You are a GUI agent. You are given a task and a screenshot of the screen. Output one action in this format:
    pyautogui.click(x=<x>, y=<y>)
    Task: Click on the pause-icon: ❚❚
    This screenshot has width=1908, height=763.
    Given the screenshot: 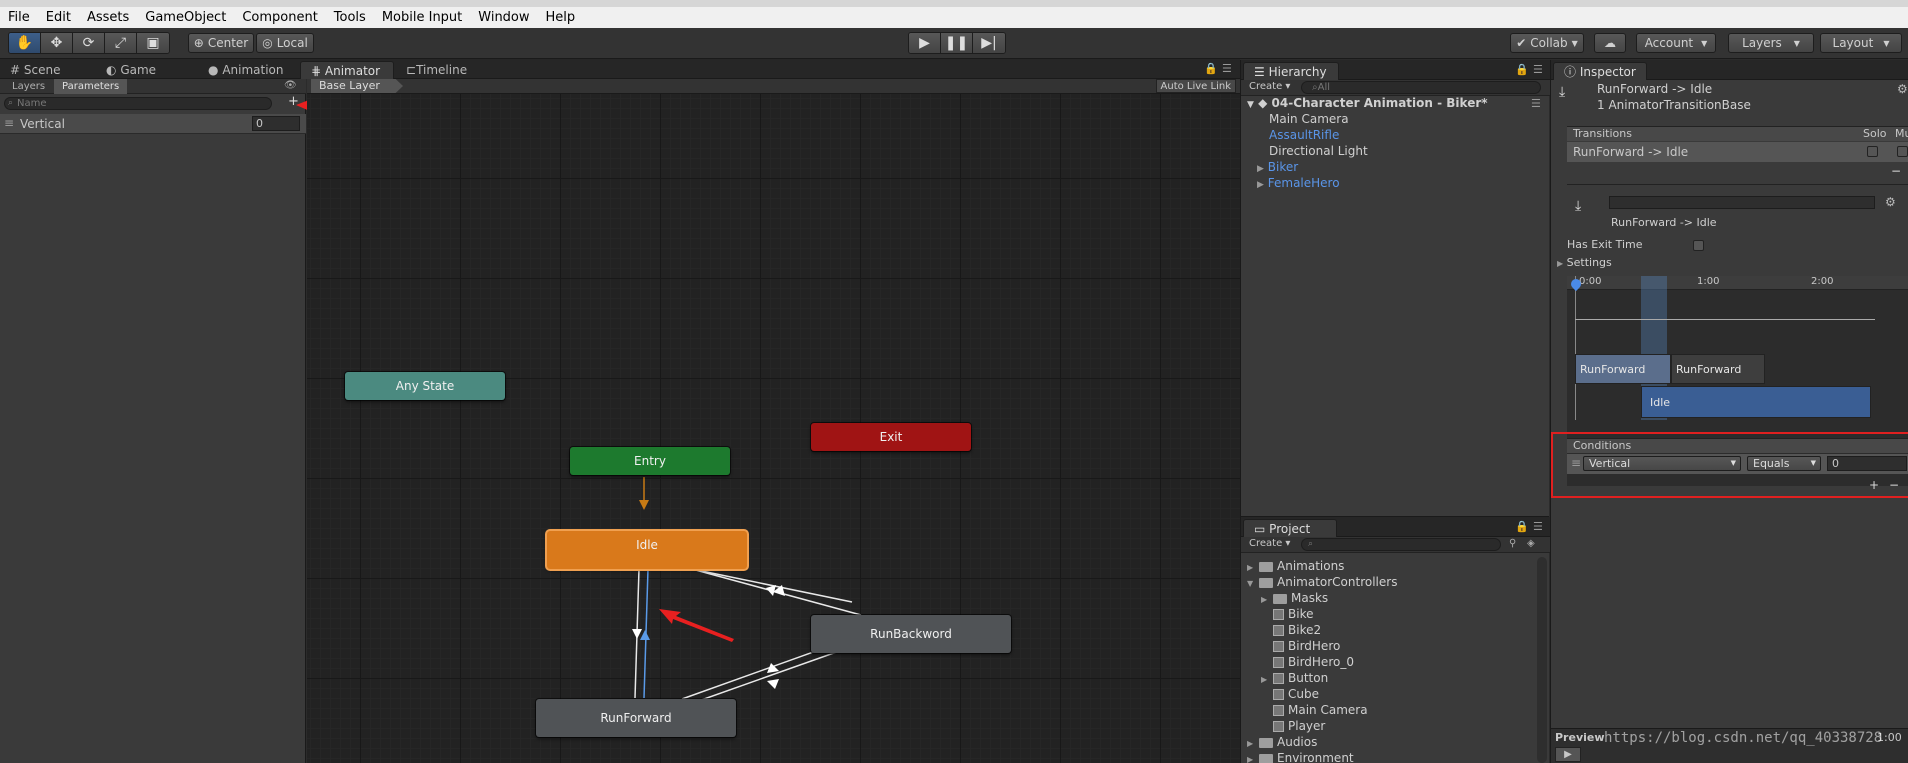 What is the action you would take?
    pyautogui.click(x=957, y=43)
    